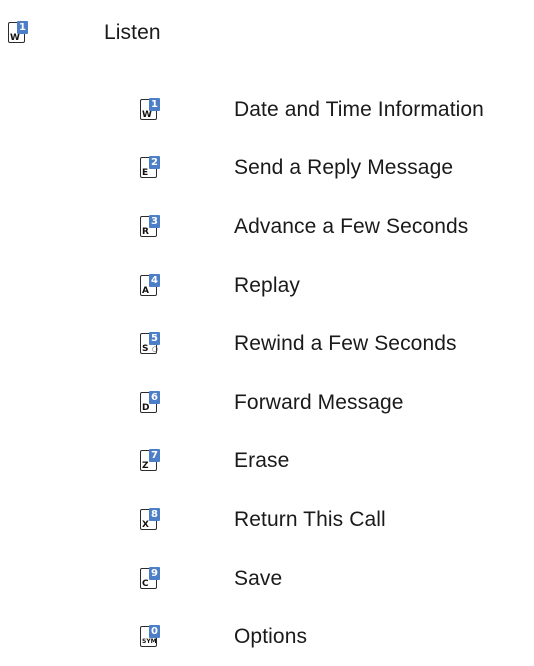  What do you see at coordinates (258, 578) in the screenshot?
I see `submenu-item-label: Save` at bounding box center [258, 578].